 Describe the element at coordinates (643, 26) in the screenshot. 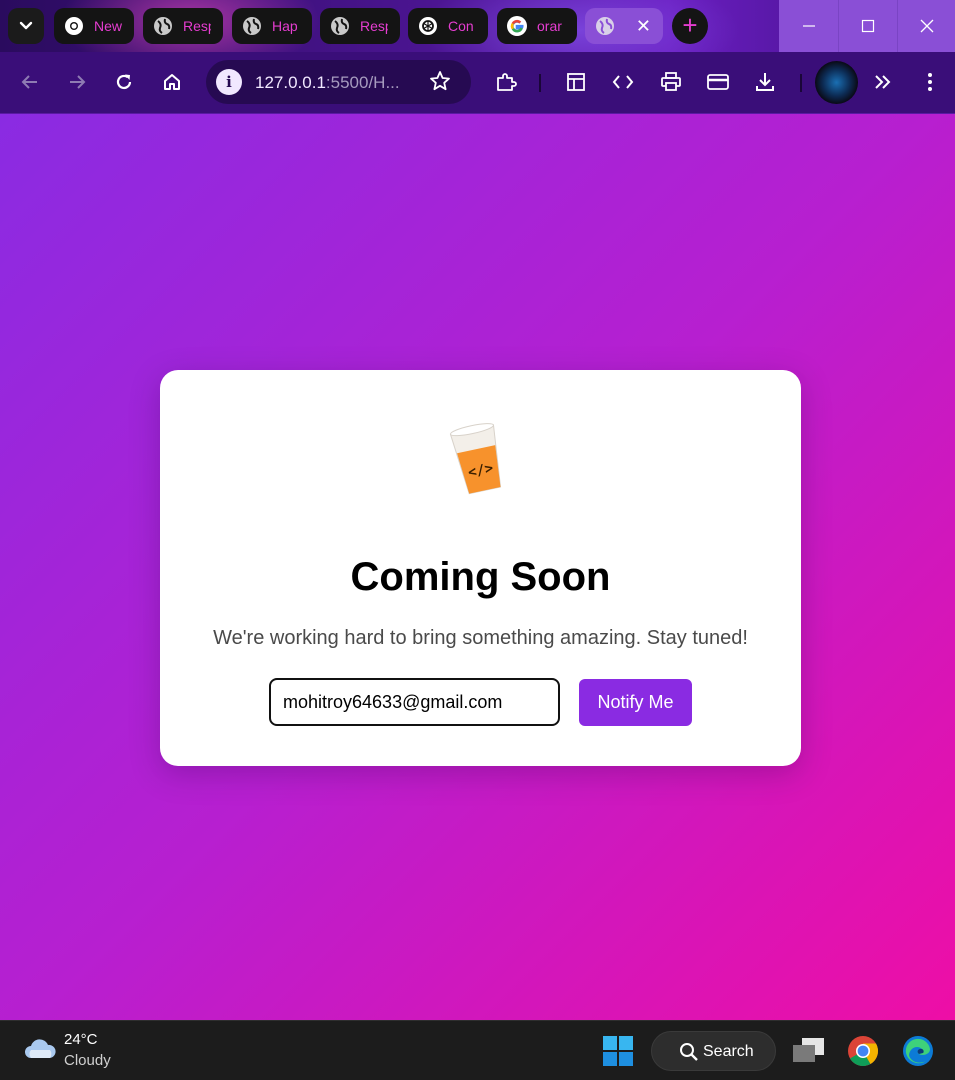

I see `close-tab-icon: ✕` at that location.